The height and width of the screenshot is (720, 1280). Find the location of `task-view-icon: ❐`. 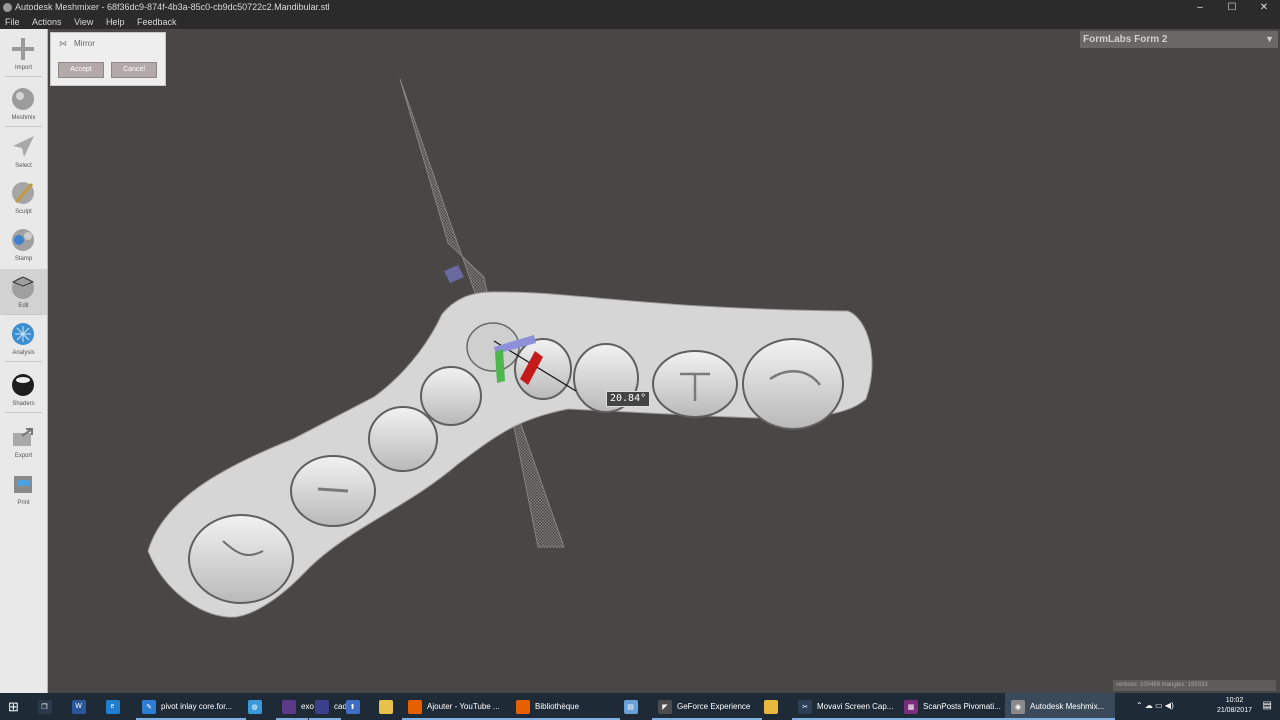

task-view-icon: ❐ is located at coordinates (44, 706).